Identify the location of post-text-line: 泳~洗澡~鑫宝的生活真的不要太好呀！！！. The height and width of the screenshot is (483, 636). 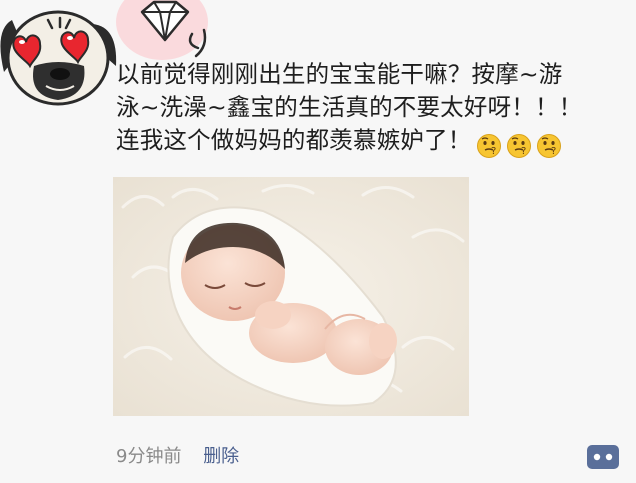
(349, 107).